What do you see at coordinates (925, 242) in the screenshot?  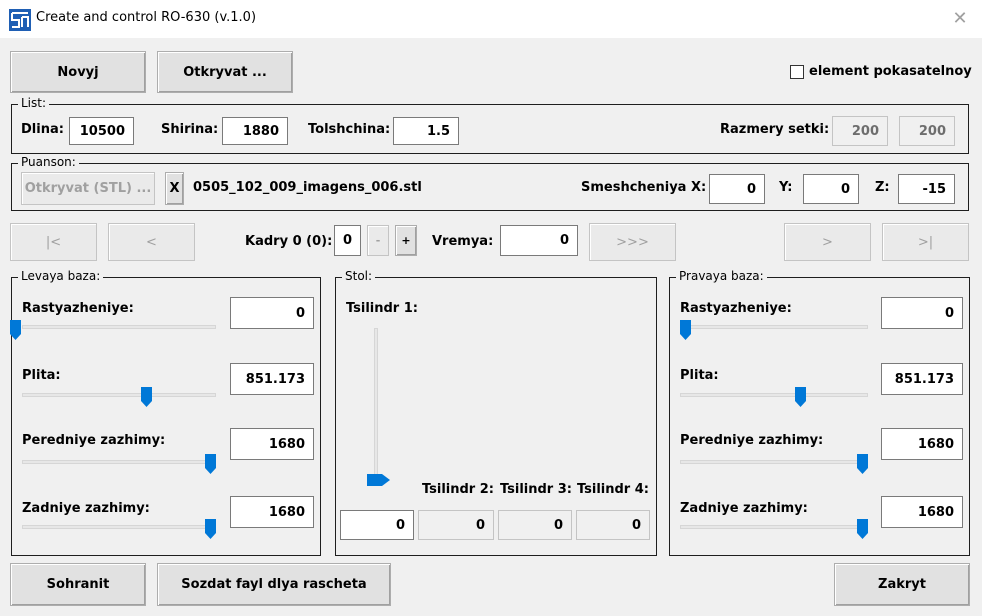 I see `last-frame-button: >|` at bounding box center [925, 242].